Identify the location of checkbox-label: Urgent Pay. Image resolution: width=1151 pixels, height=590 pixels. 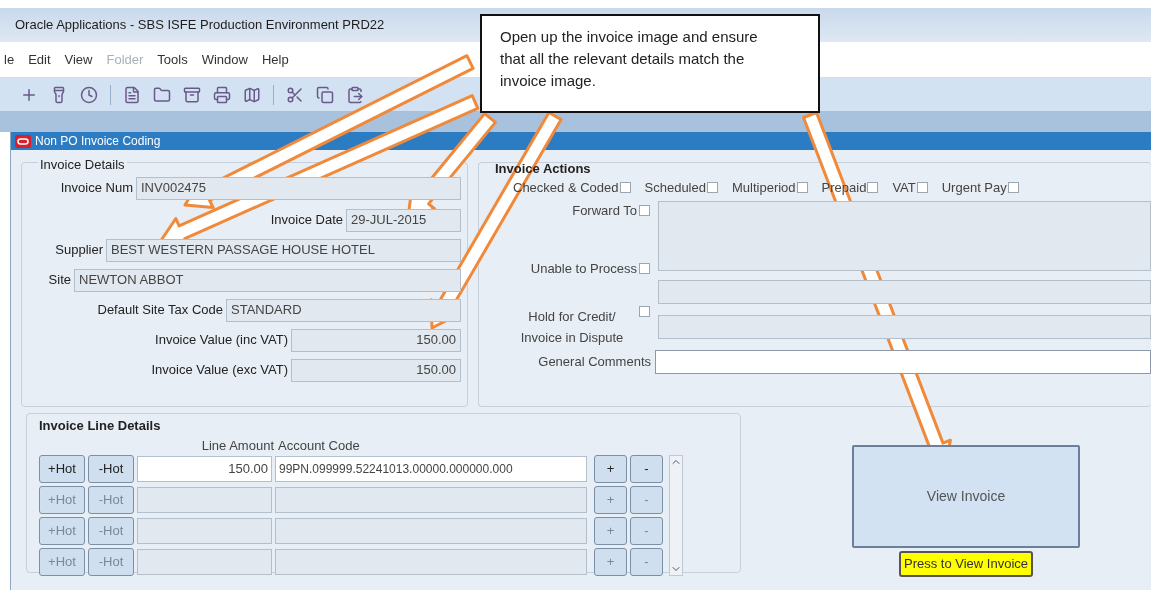
(974, 187).